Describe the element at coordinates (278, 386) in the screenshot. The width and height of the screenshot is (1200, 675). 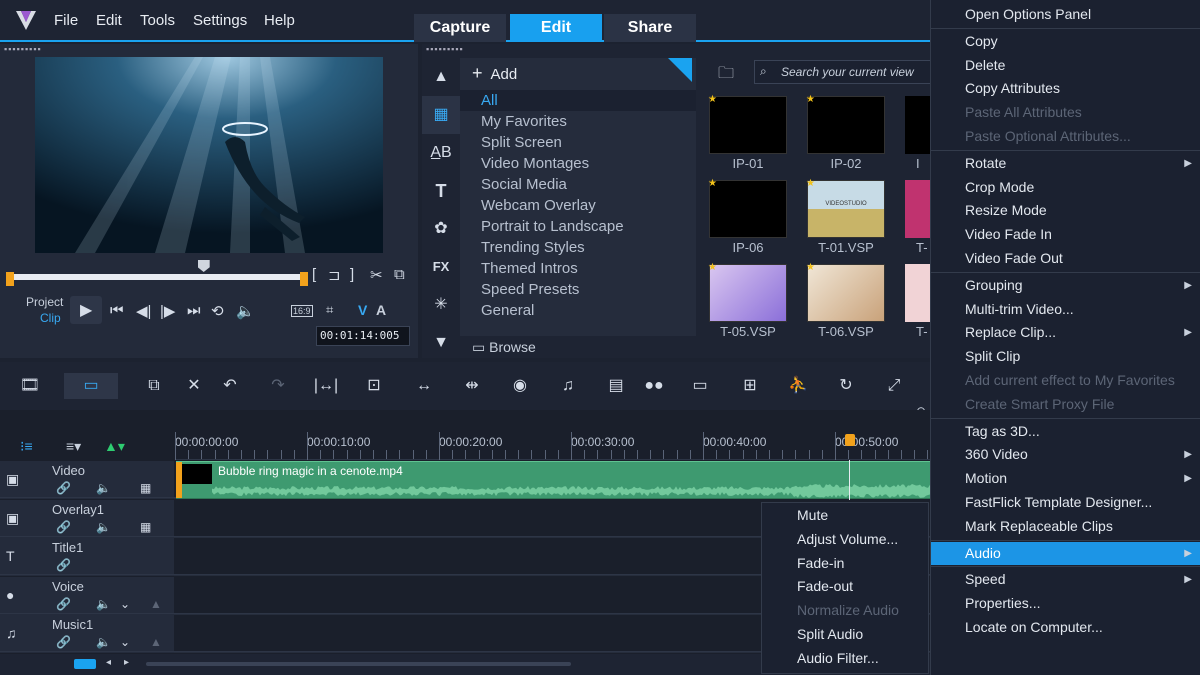
I see `redo-icon: ↷` at that location.